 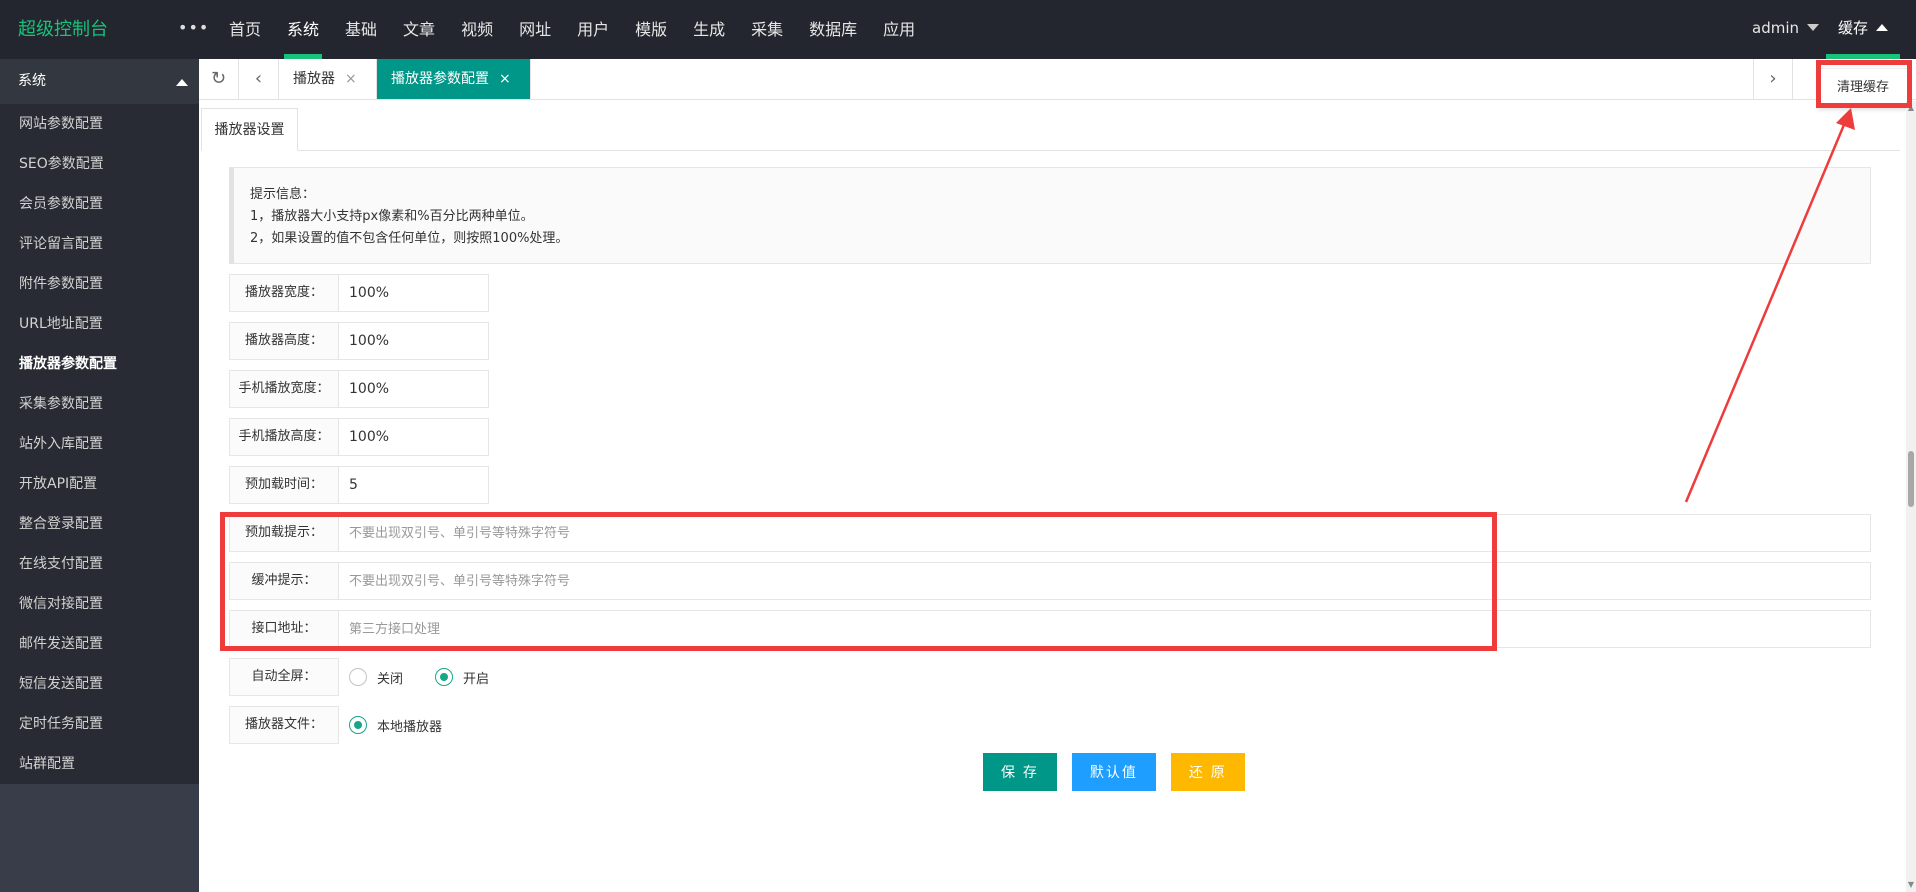 I want to click on sidebar-item-seo-config: SEO参数配置, so click(x=99, y=164).